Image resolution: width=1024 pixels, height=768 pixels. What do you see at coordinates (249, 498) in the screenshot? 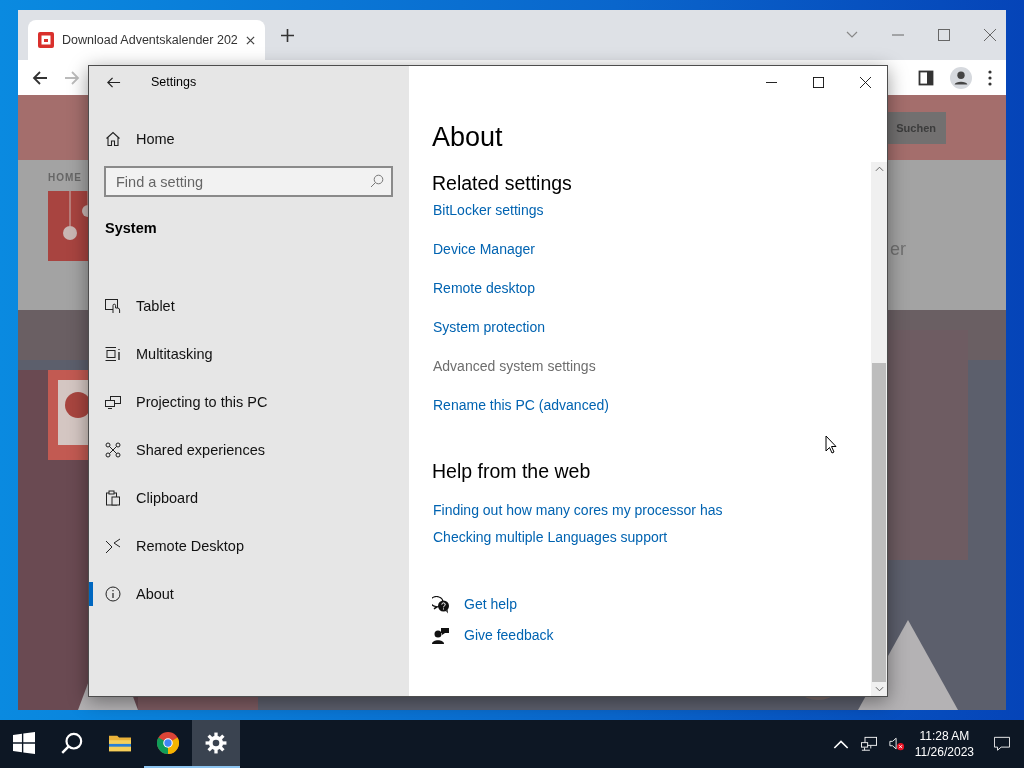
I see `nav-item: Clipboard` at bounding box center [249, 498].